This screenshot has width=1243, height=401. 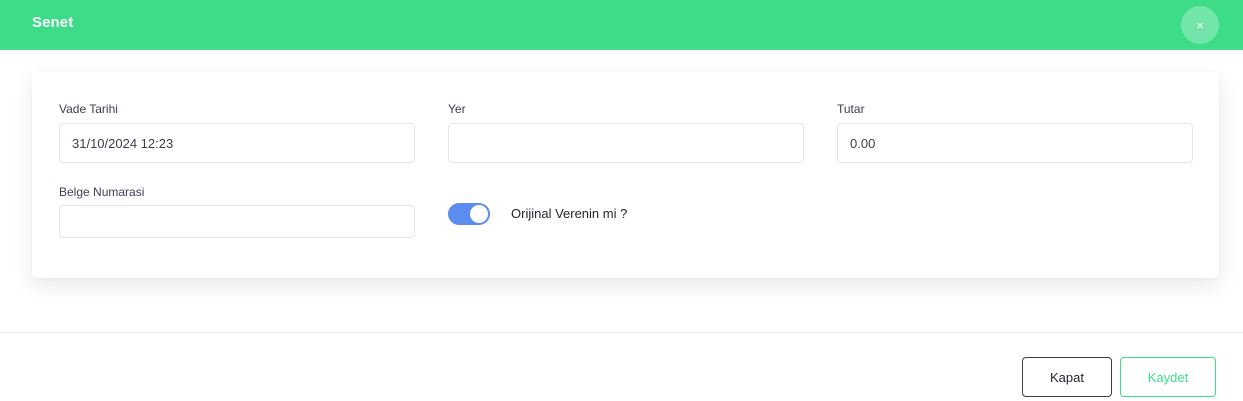 I want to click on footer-divider, so click(x=621, y=332).